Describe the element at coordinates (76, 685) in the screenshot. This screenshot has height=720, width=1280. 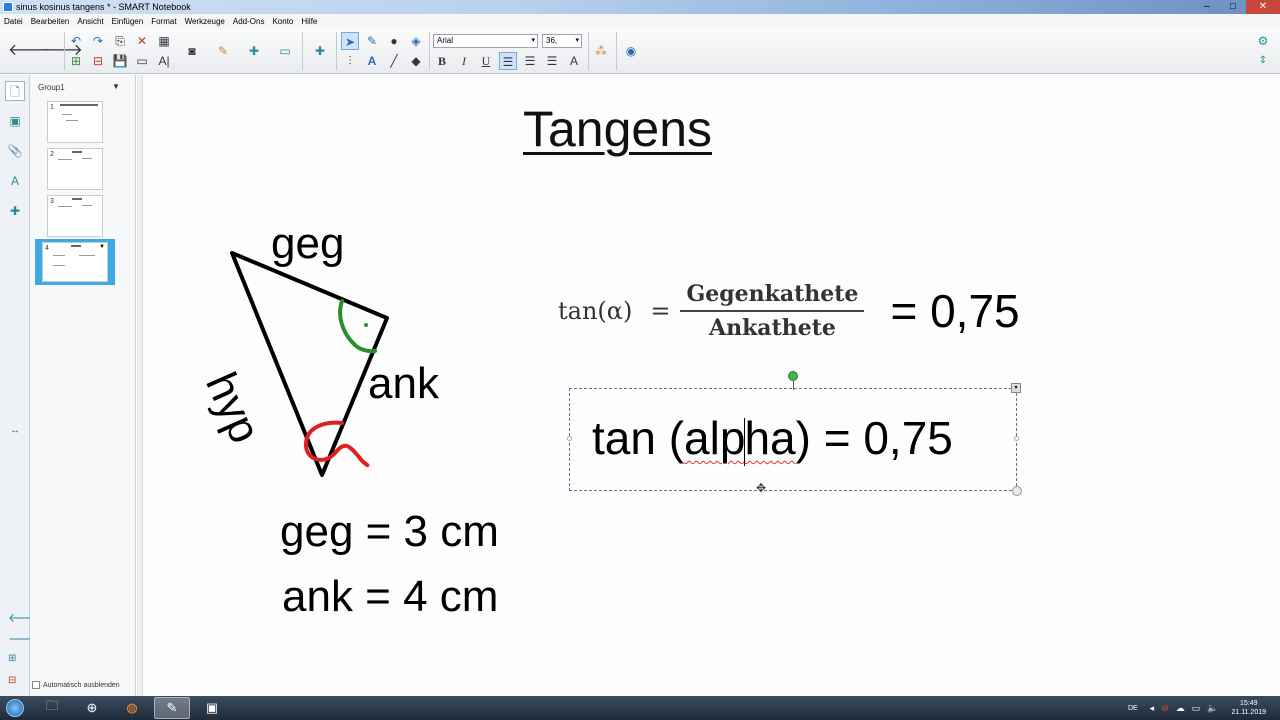
I see `auto-hide-option: Automatisch ausblenden` at that location.